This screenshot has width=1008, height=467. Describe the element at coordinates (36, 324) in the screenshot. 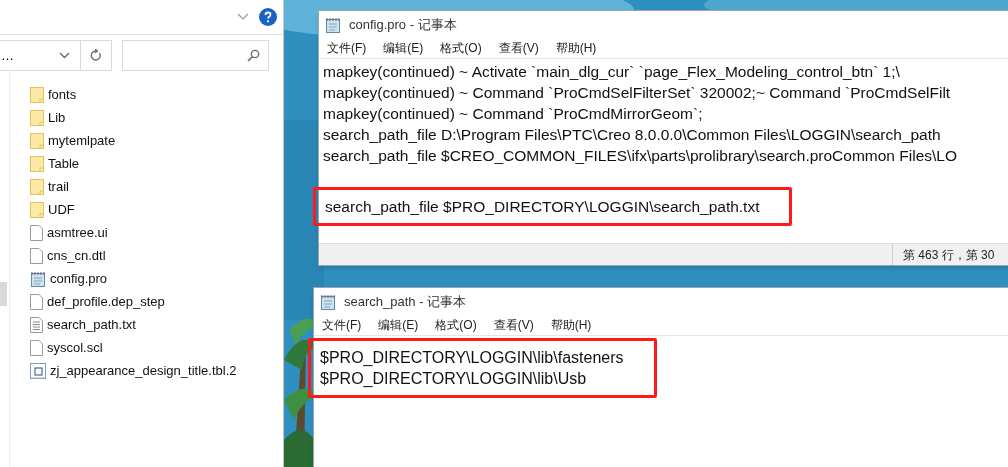

I see `text-file-icon` at that location.